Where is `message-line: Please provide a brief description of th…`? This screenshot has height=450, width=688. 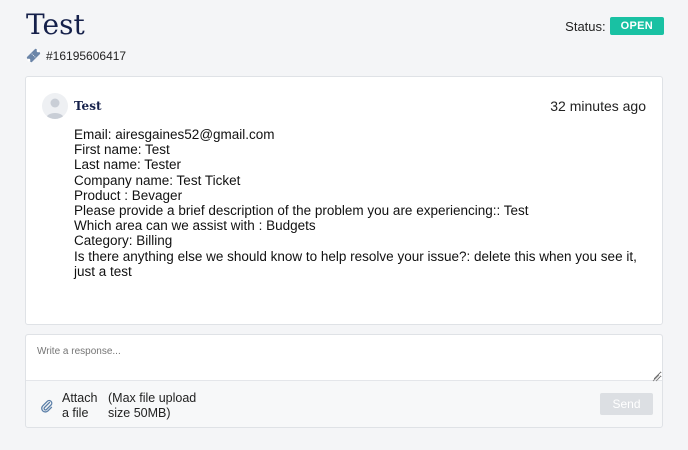
message-line: Please provide a brief description of th… is located at coordinates (301, 211).